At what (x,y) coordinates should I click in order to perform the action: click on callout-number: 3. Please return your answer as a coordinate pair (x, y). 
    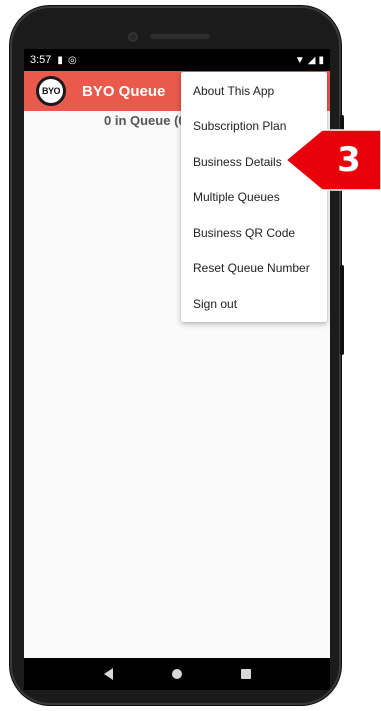
    Looking at the image, I should click on (349, 160).